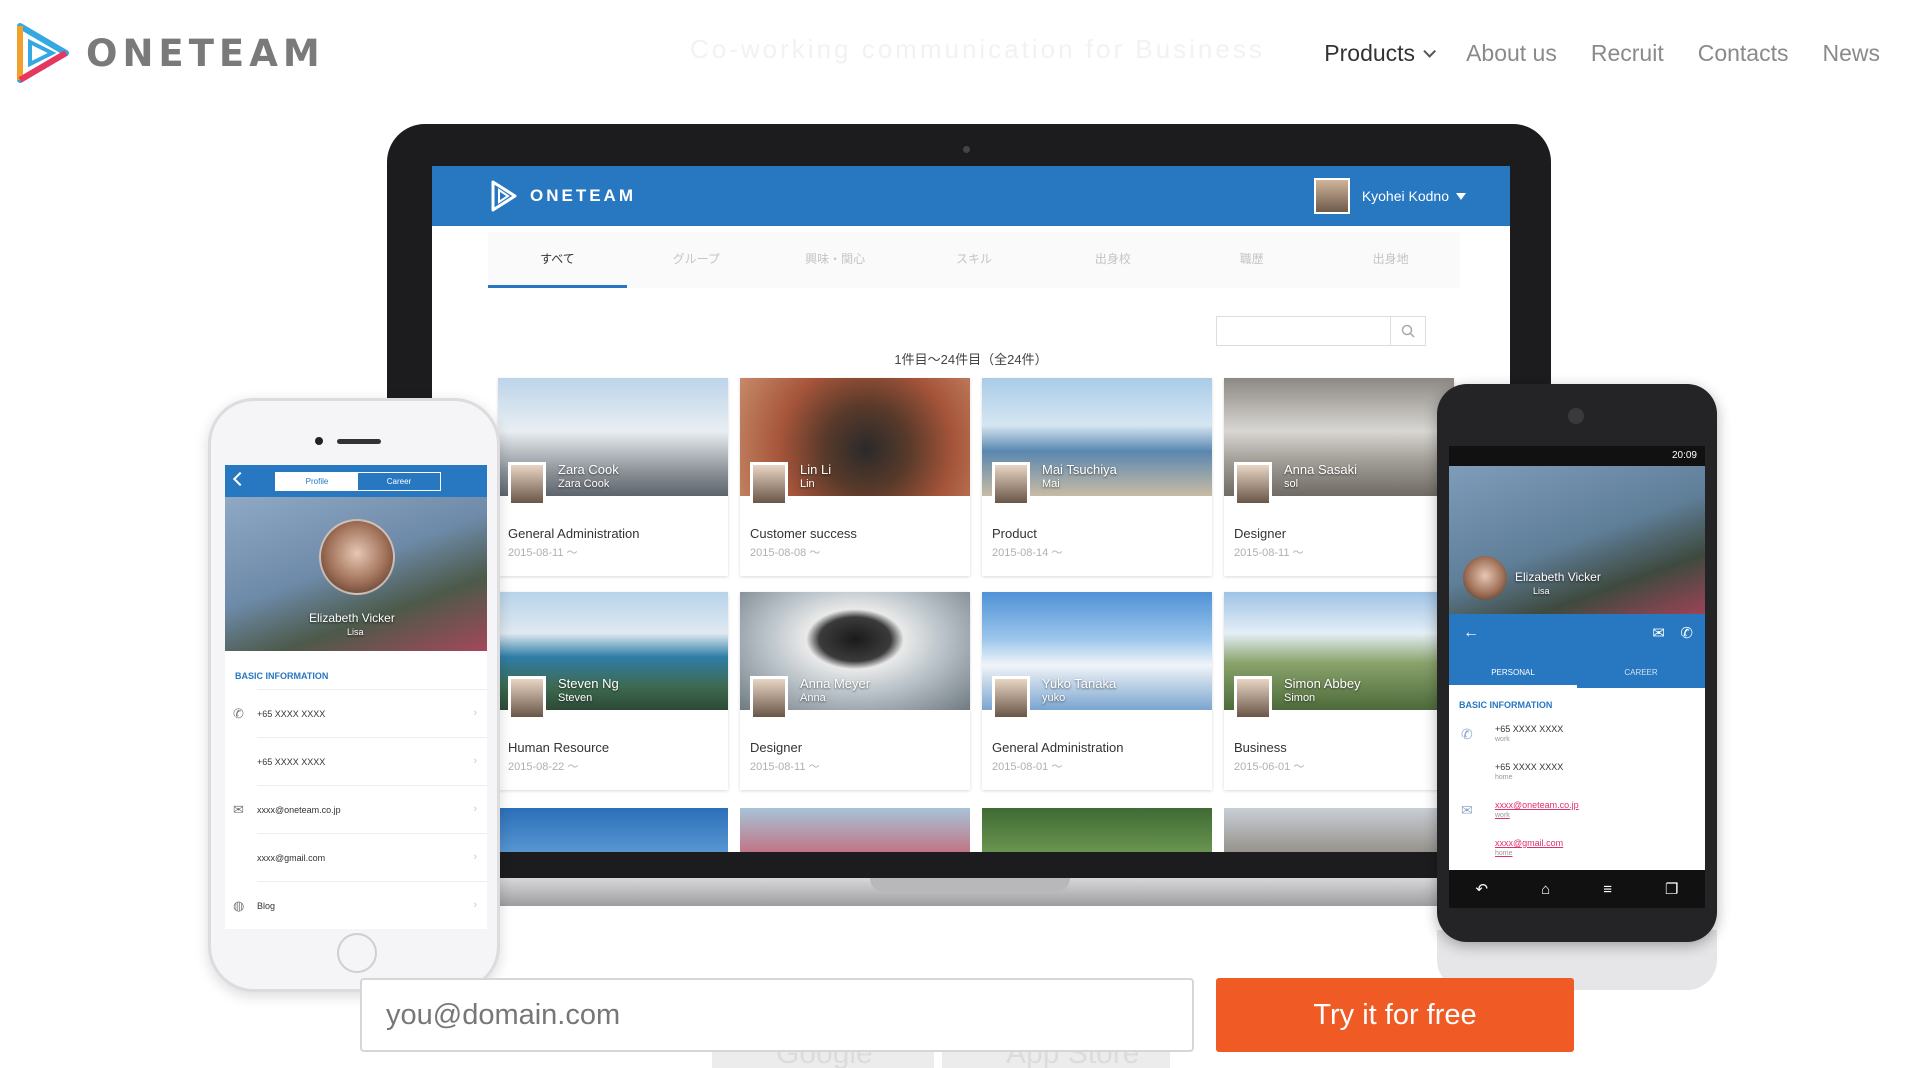 The height and width of the screenshot is (1068, 1920). Describe the element at coordinates (1641, 673) in the screenshot. I see `tab-career: CAREER` at that location.